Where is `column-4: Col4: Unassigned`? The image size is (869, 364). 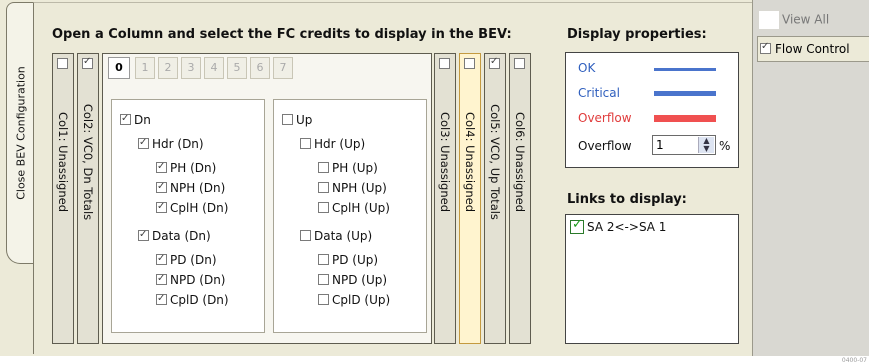
column-4: Col4: Unassigned is located at coordinates (470, 198).